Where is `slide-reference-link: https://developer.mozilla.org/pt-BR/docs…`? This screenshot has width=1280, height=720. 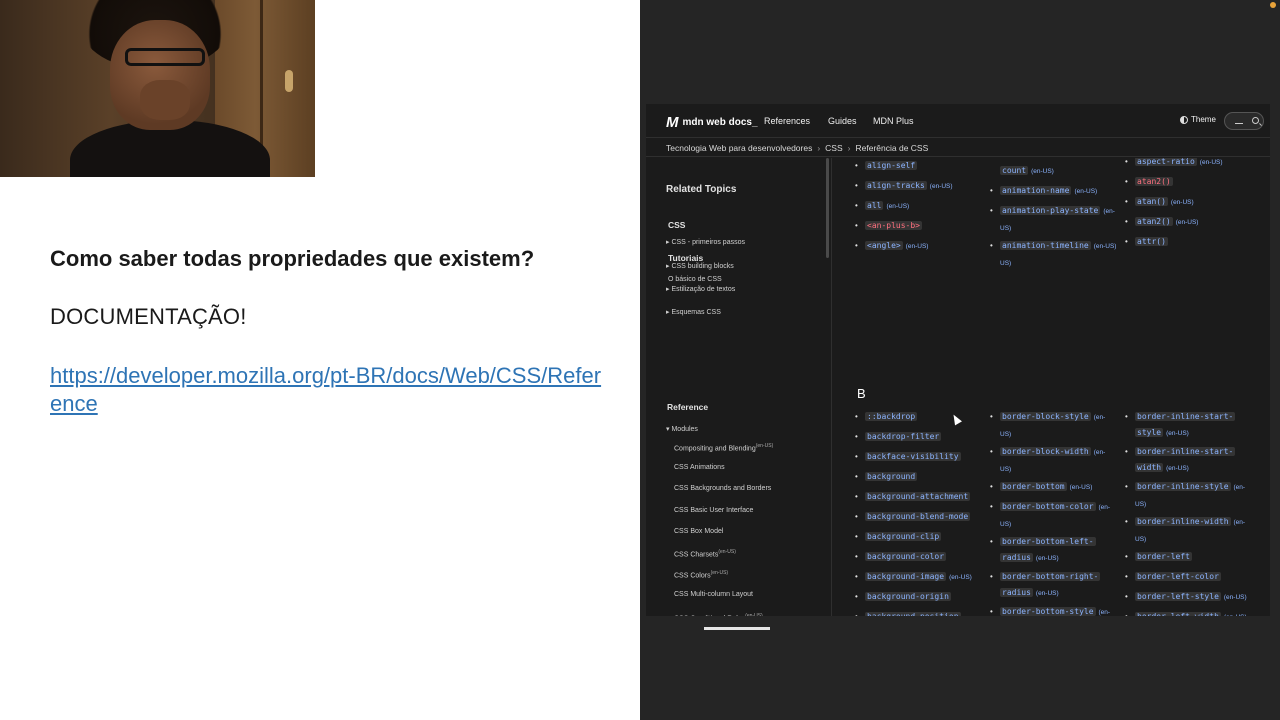
slide-reference-link: https://developer.mozilla.org/pt-BR/docs… is located at coordinates (330, 390).